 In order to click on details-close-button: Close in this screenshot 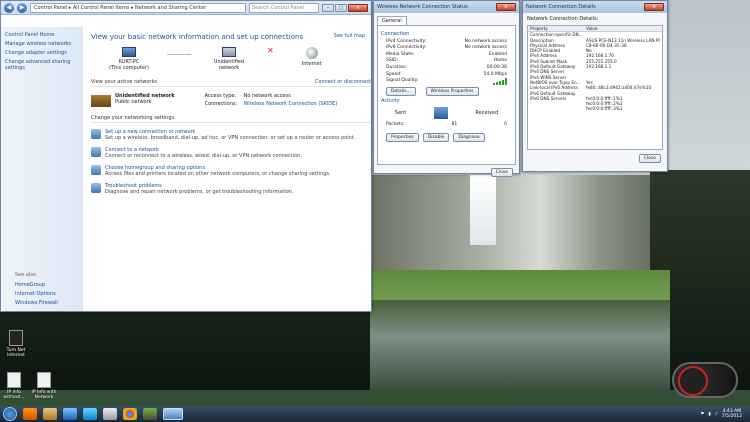, I will do `click(649, 158)`.